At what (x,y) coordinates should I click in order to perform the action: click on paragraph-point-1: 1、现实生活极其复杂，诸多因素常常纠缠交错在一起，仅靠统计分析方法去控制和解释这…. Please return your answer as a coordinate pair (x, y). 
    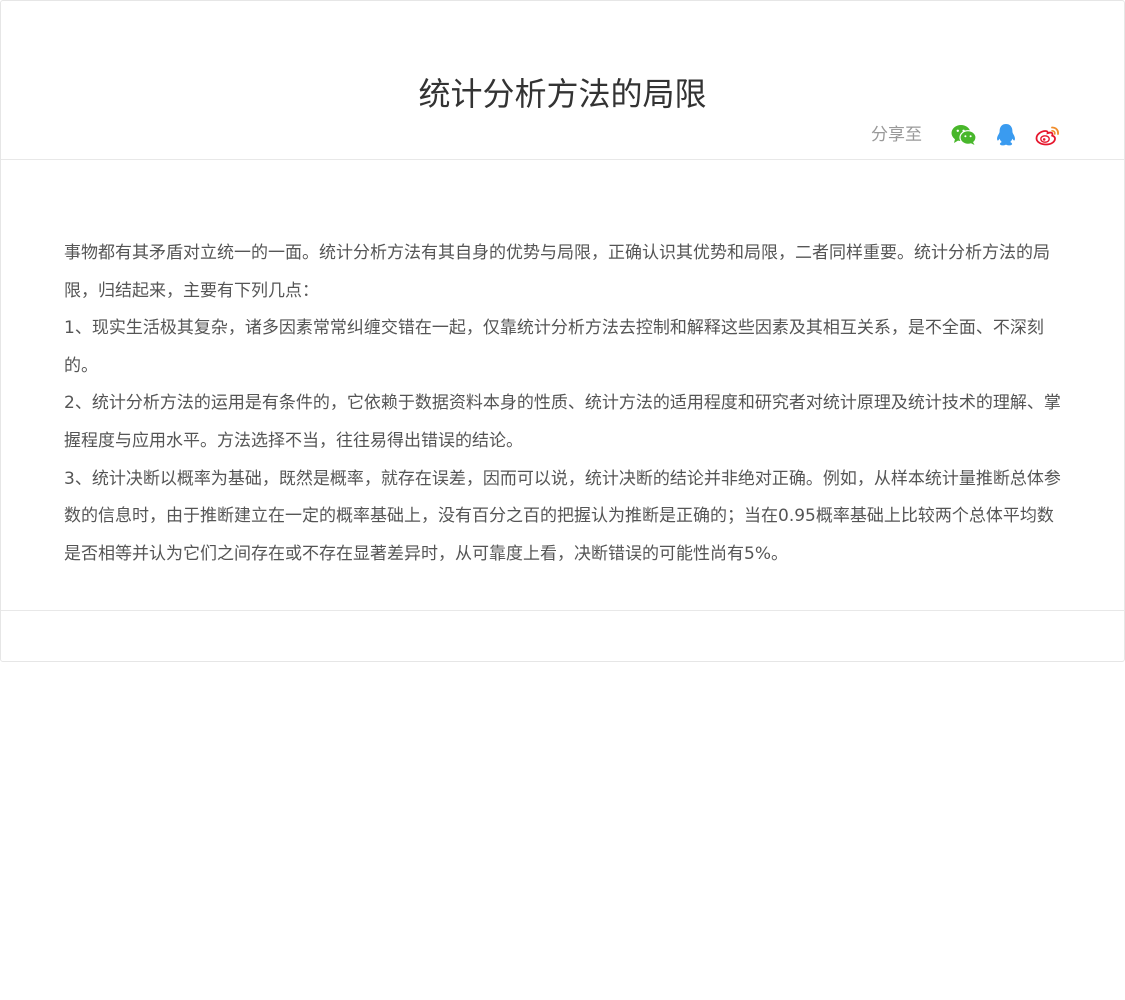
    Looking at the image, I should click on (554, 347).